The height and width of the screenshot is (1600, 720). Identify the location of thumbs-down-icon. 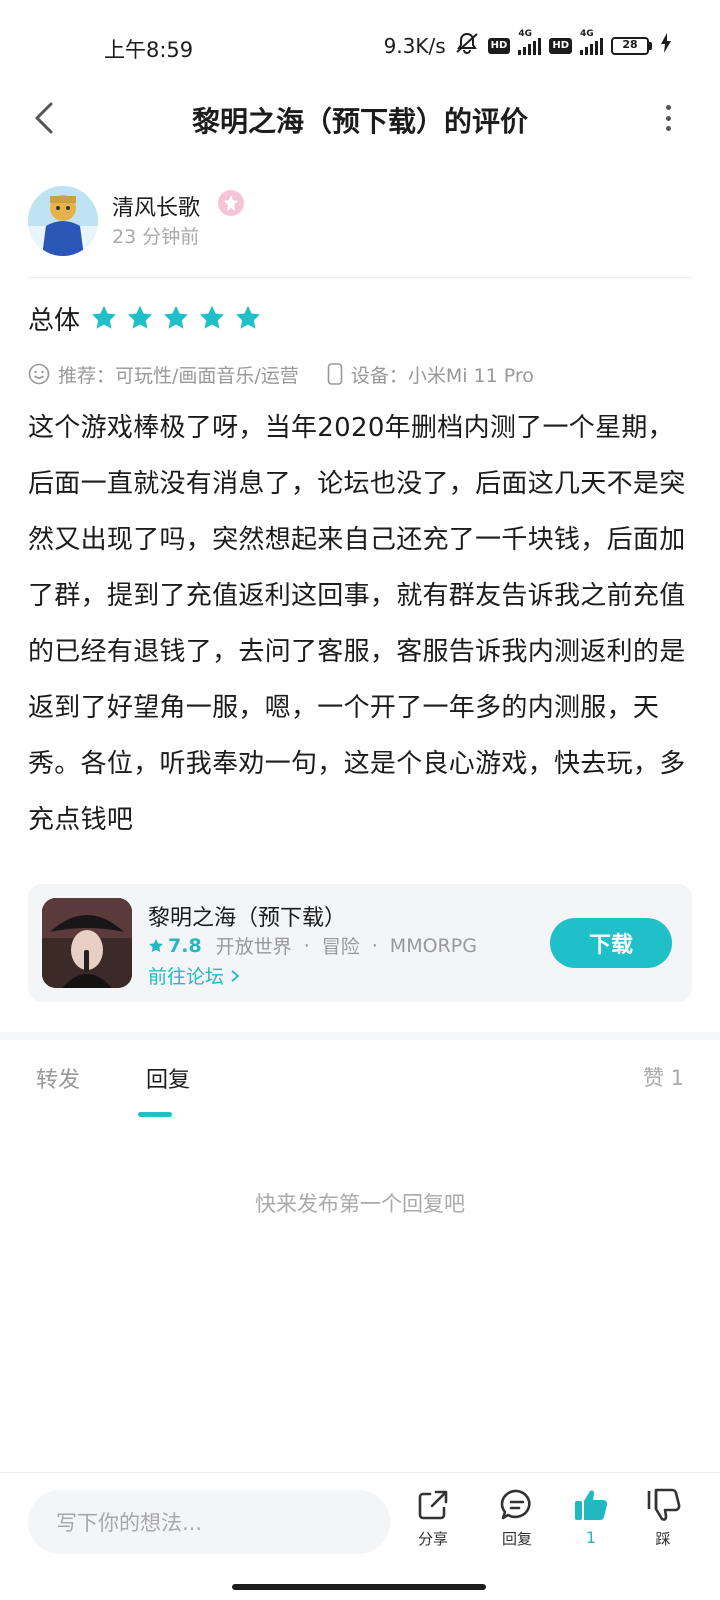
(664, 1504).